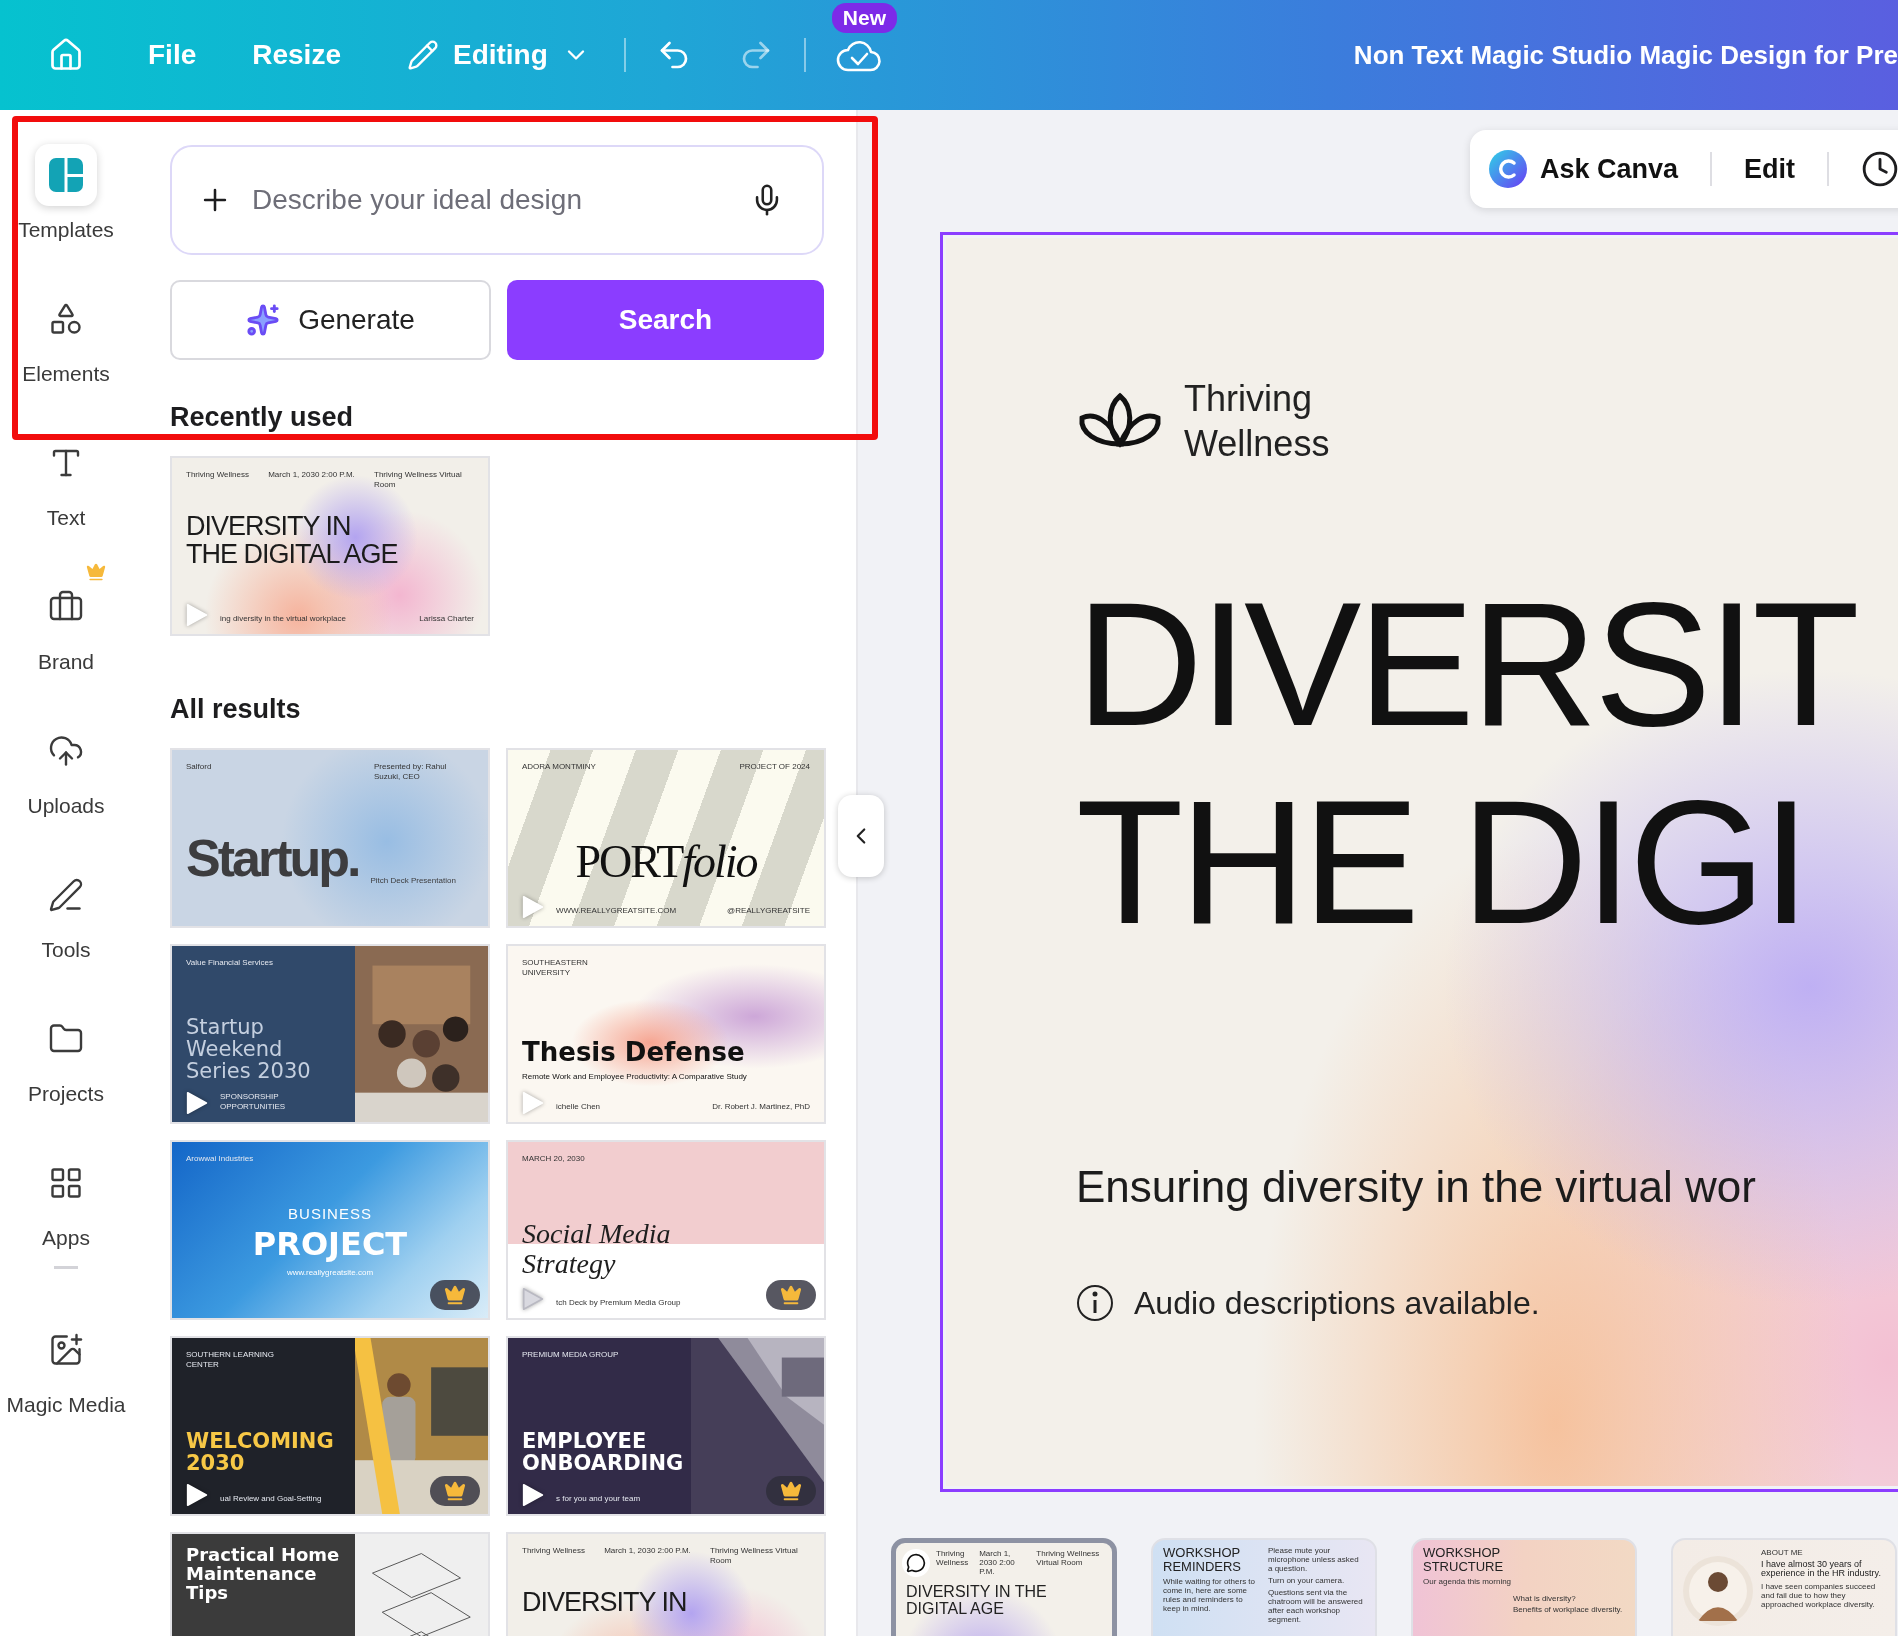  Describe the element at coordinates (263, 1574) in the screenshot. I see `template-title: Practical Home Maintenance Tips` at that location.